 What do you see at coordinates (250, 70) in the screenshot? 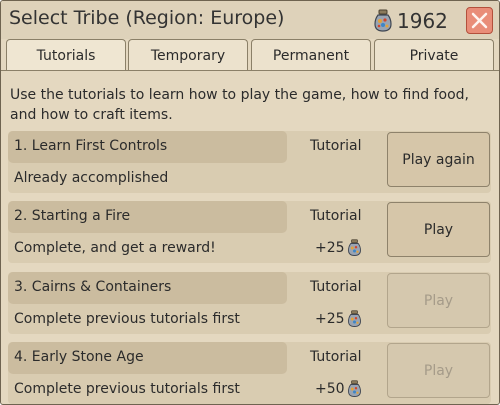
I see `tab-divider` at bounding box center [250, 70].